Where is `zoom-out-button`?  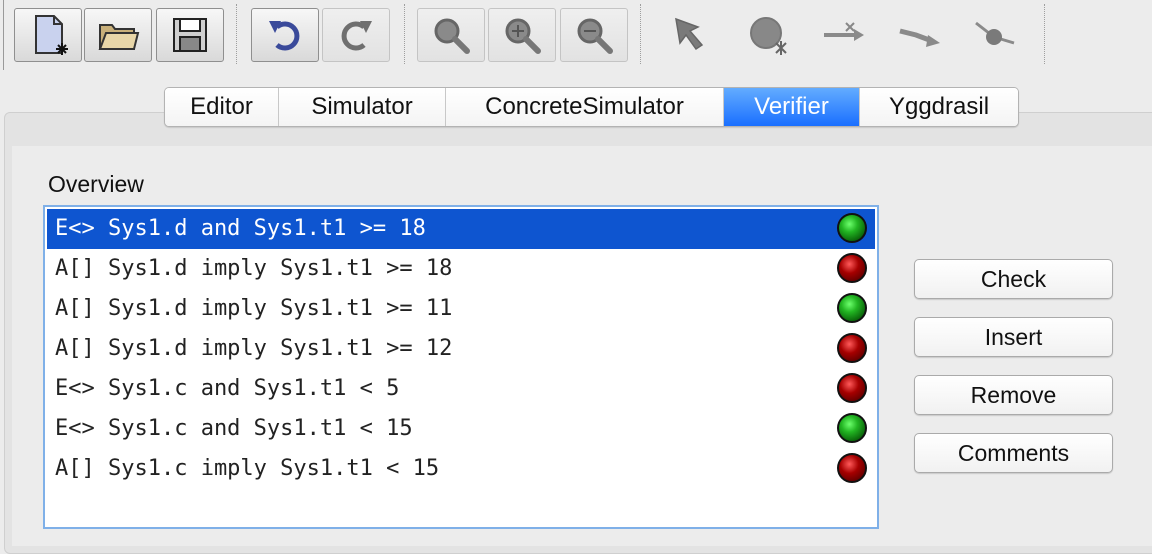 zoom-out-button is located at coordinates (594, 35).